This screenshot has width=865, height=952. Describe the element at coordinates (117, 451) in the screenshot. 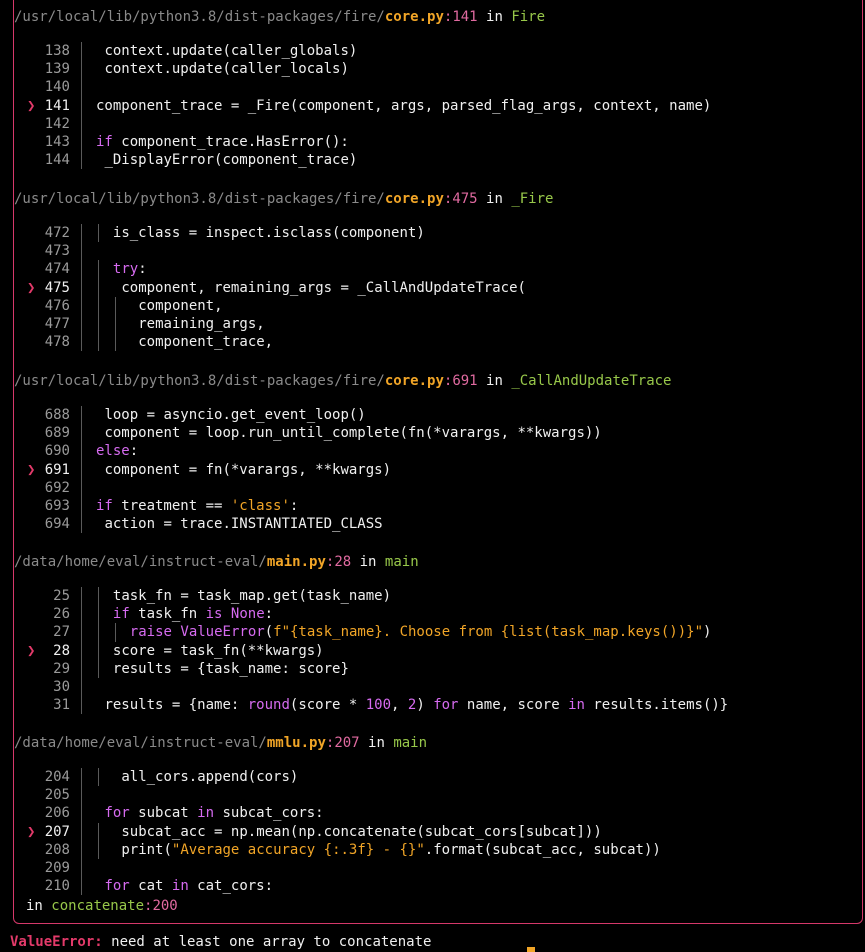

I see `code-text: else:` at that location.